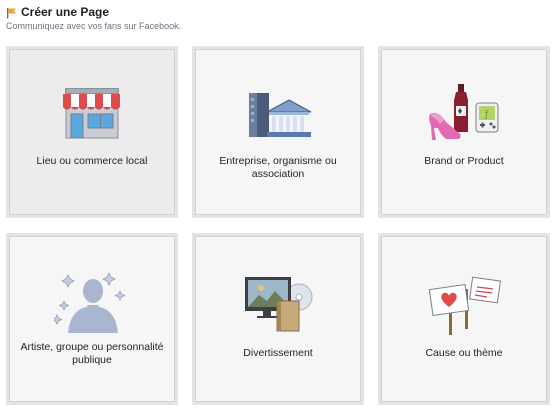  I want to click on category-card-local-business: Lieu ou commerce local, so click(92, 132).